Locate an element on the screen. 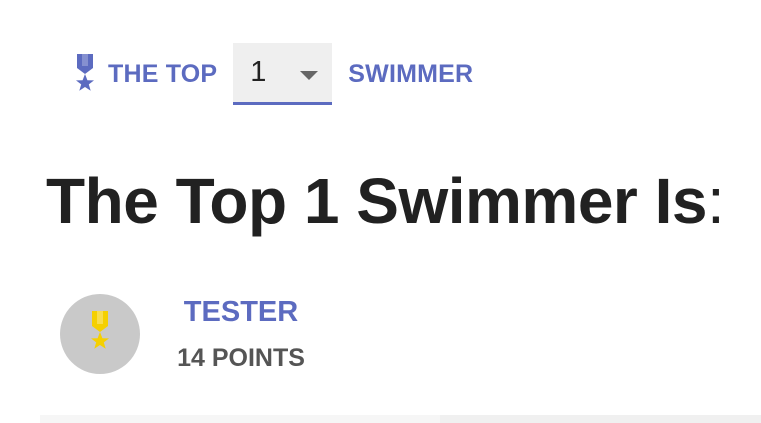 Image resolution: width=761 pixels, height=423 pixels. top-count-value: 1 is located at coordinates (258, 72).